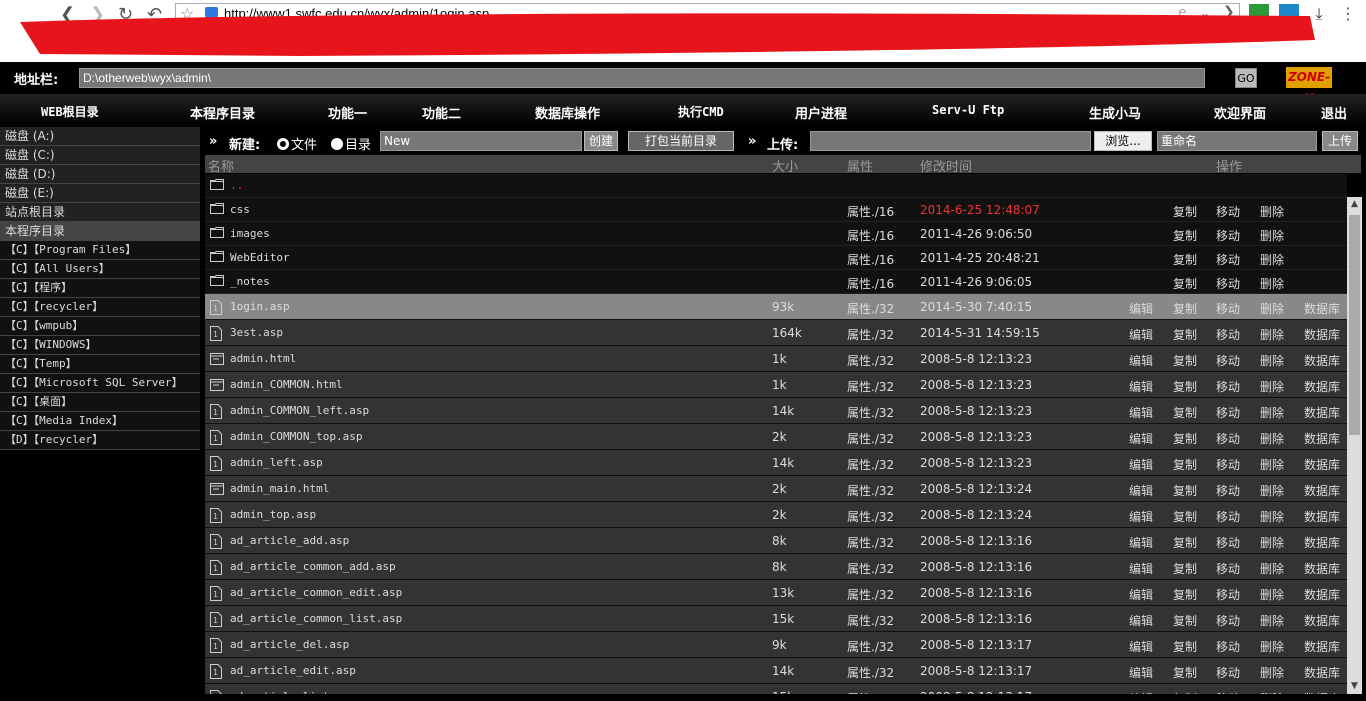 The width and height of the screenshot is (1366, 701). Describe the element at coordinates (100, 421) in the screenshot. I see `dir-shortcut: 【C】【Media Index】` at that location.